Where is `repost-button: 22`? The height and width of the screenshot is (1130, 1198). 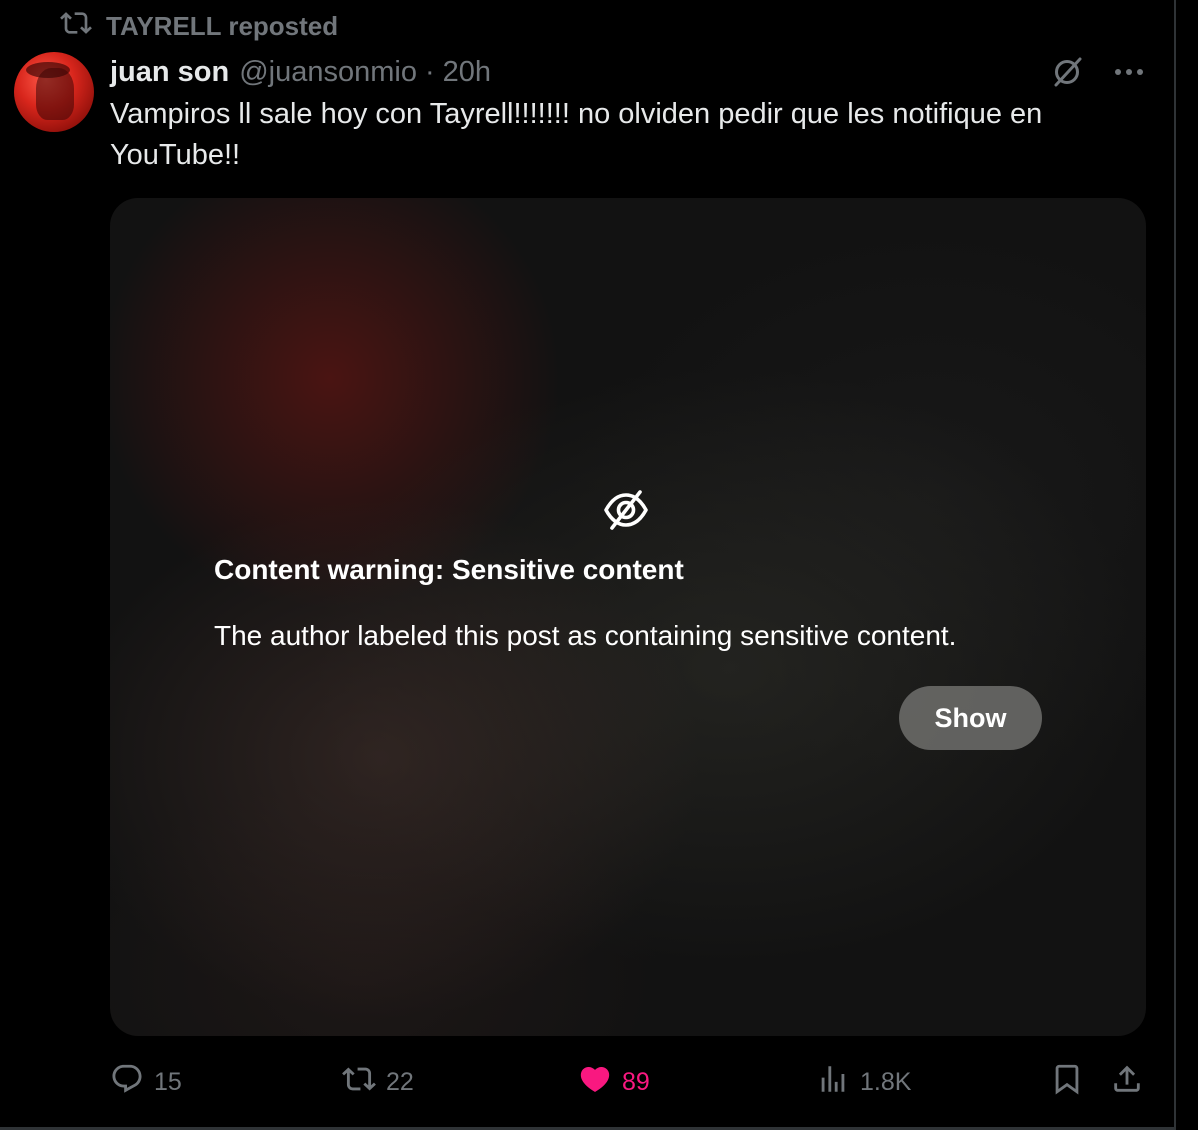
repost-button: 22 is located at coordinates (378, 1082).